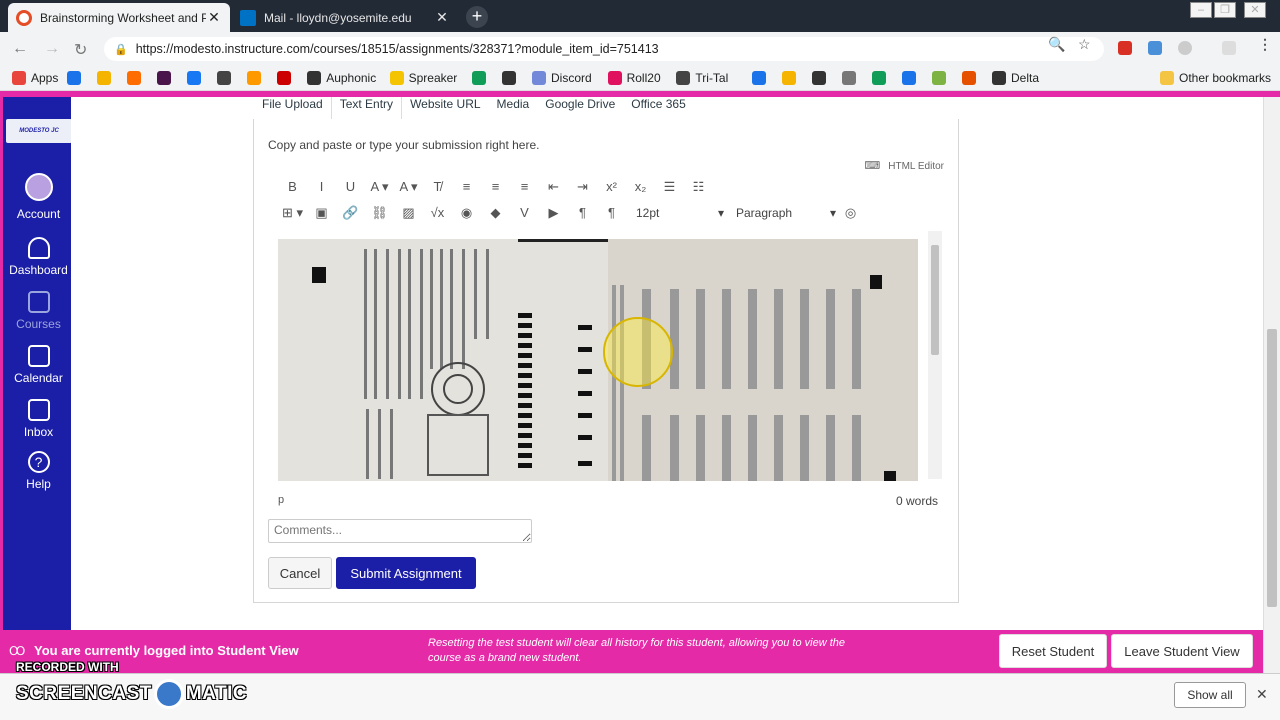 This screenshot has height=720, width=1280. Describe the element at coordinates (379, 187) in the screenshot. I see `text-color-icon: A ▾` at that location.